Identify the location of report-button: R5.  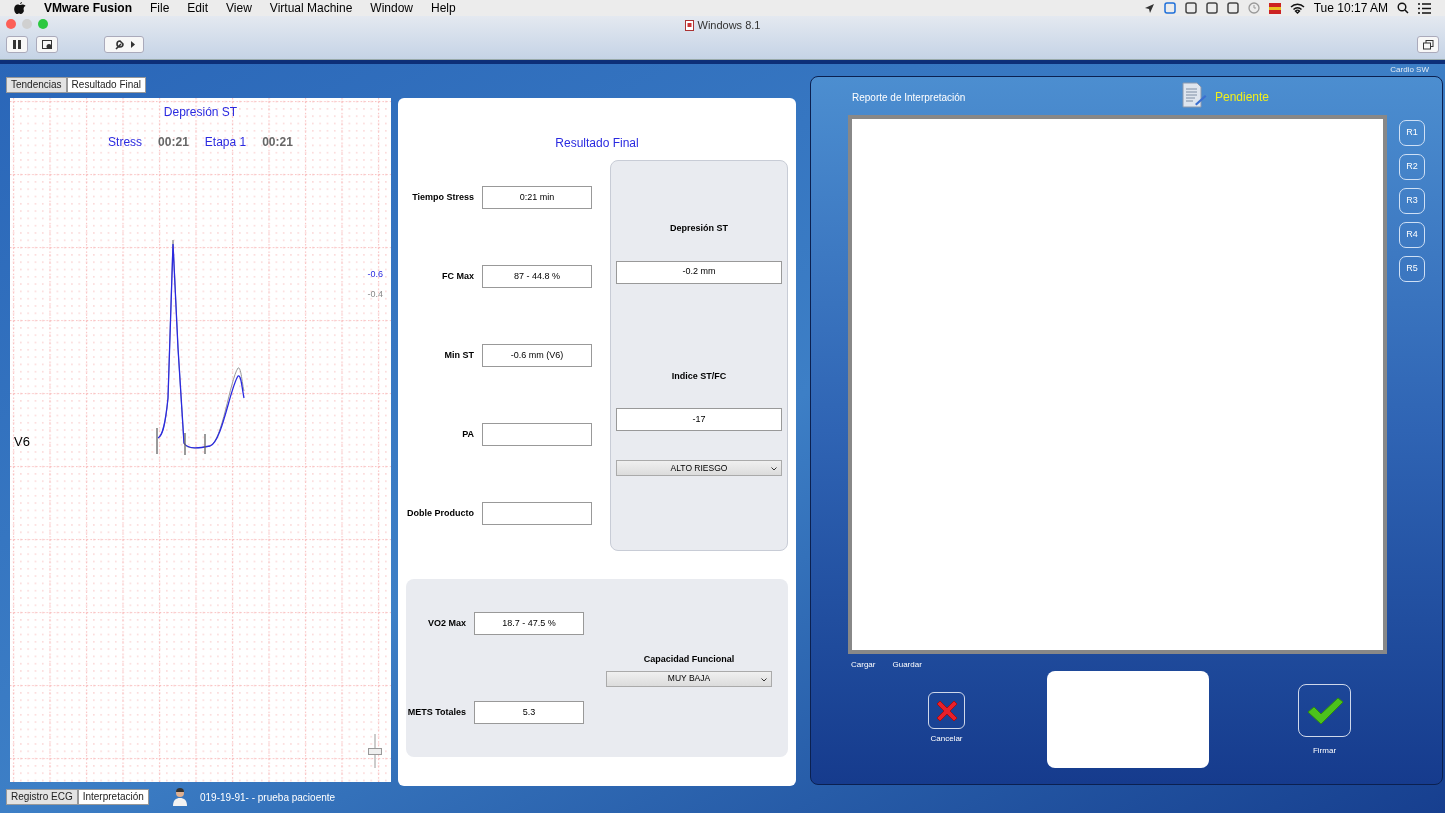
(1412, 269).